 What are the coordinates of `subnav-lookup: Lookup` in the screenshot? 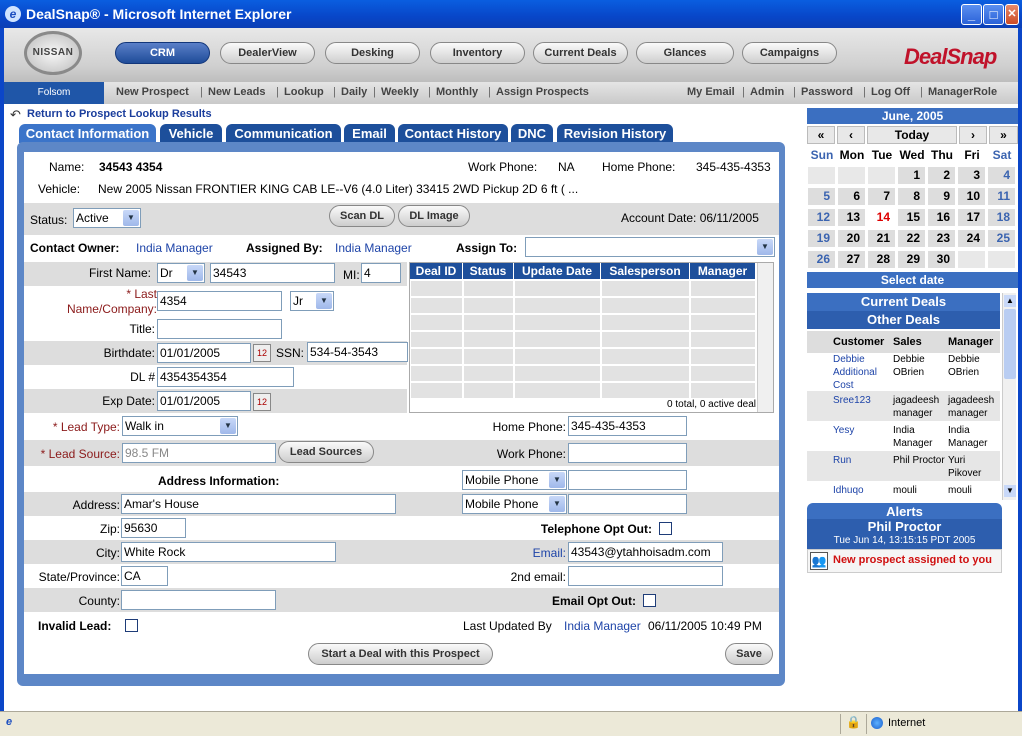 It's located at (304, 92).